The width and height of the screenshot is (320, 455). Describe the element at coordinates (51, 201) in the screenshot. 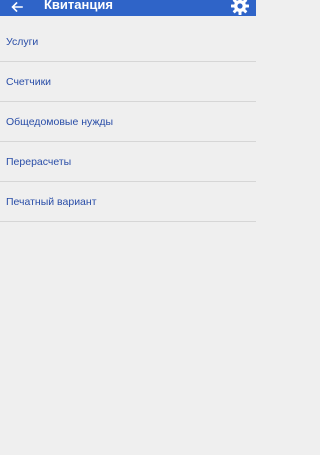

I see `menu-item-label: Печатный вариант` at that location.